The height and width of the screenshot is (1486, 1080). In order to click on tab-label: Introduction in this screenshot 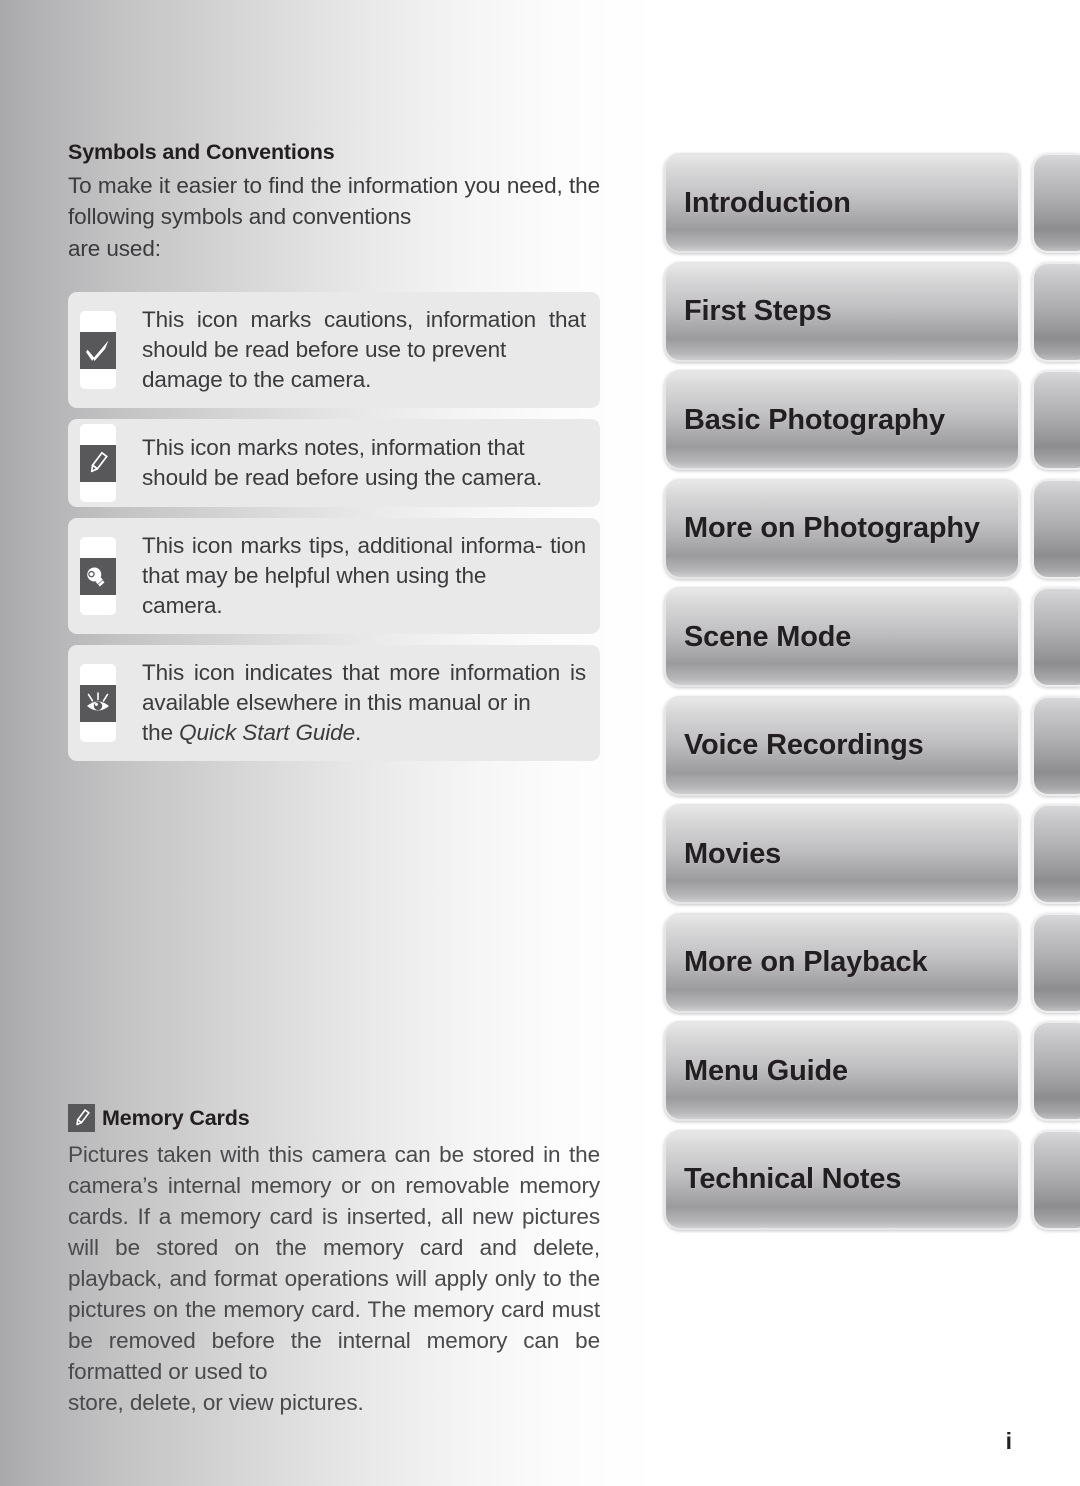, I will do `click(767, 202)`.